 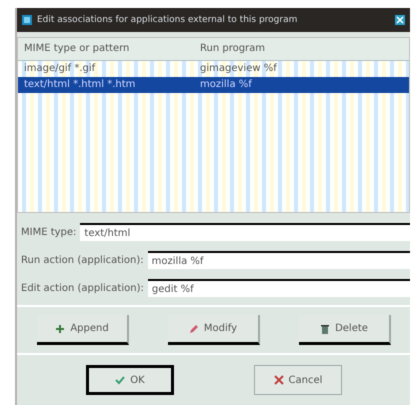 What do you see at coordinates (167, 19) in the screenshot?
I see `window-title: Edit associations for applications external to this program` at bounding box center [167, 19].